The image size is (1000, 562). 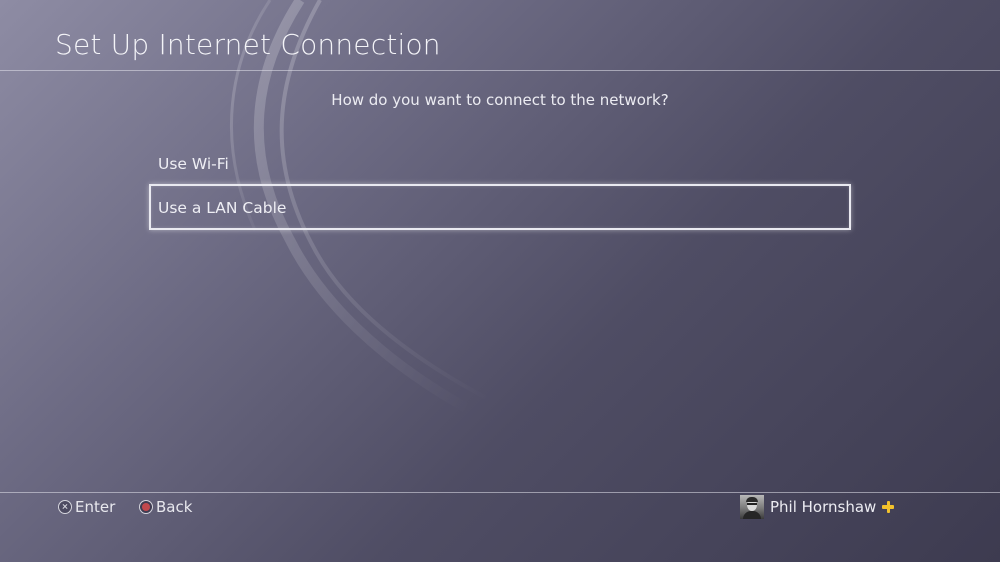 I want to click on enter-hint: Enter, so click(x=86, y=507).